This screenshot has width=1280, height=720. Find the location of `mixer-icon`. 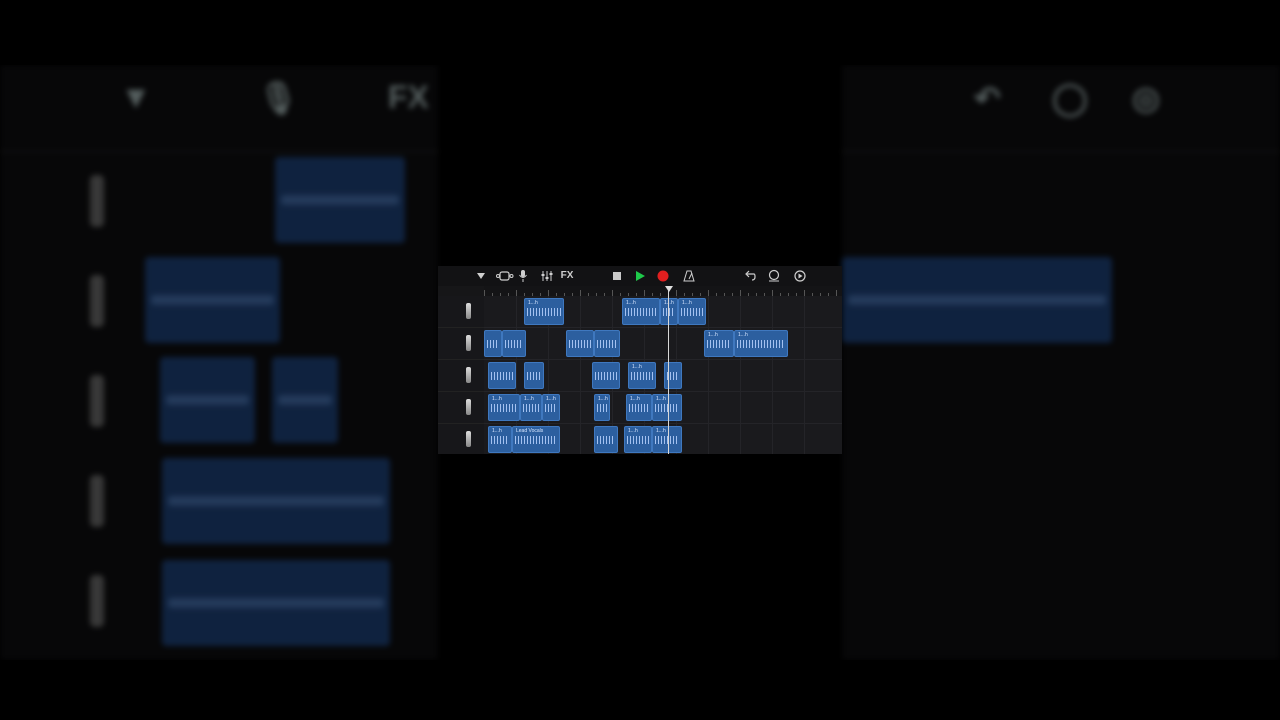

mixer-icon is located at coordinates (547, 276).